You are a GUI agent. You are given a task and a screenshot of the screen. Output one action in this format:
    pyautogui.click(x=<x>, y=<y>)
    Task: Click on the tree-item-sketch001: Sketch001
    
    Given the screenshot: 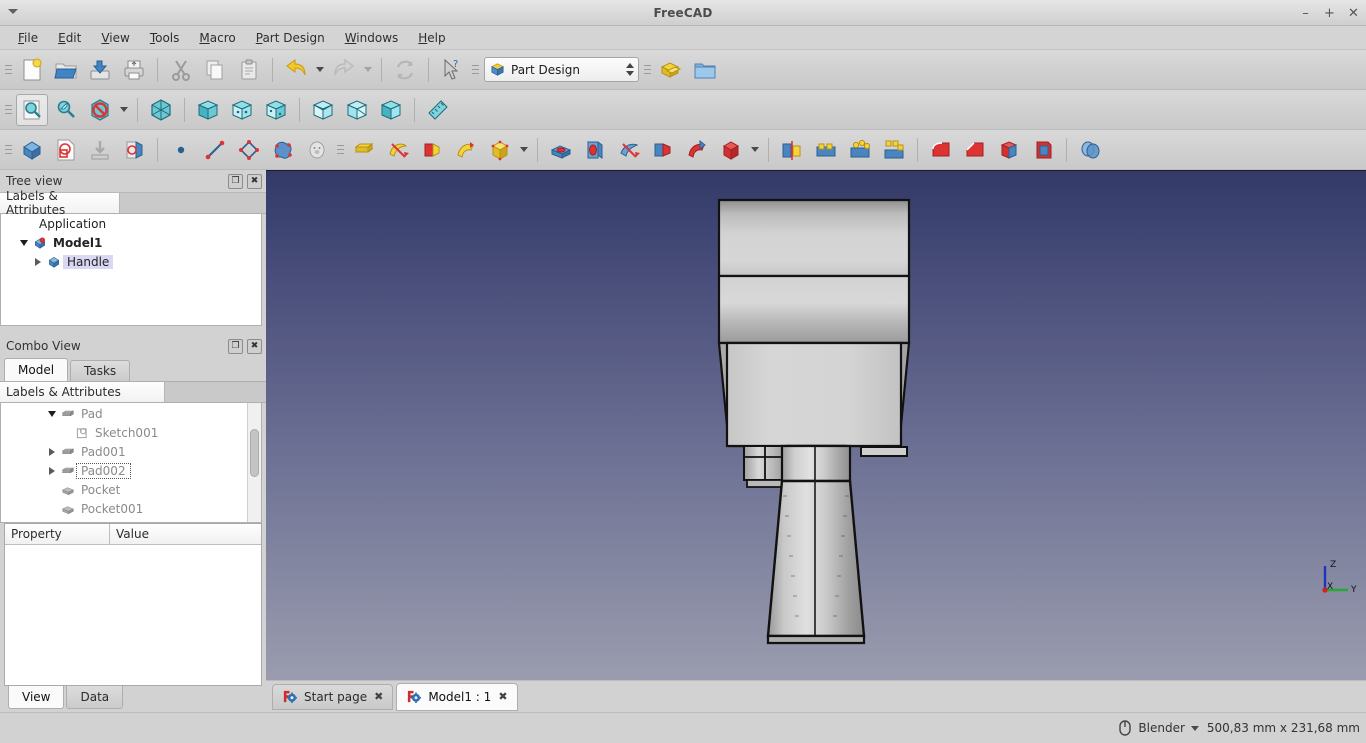 What is the action you would take?
    pyautogui.click(x=131, y=432)
    